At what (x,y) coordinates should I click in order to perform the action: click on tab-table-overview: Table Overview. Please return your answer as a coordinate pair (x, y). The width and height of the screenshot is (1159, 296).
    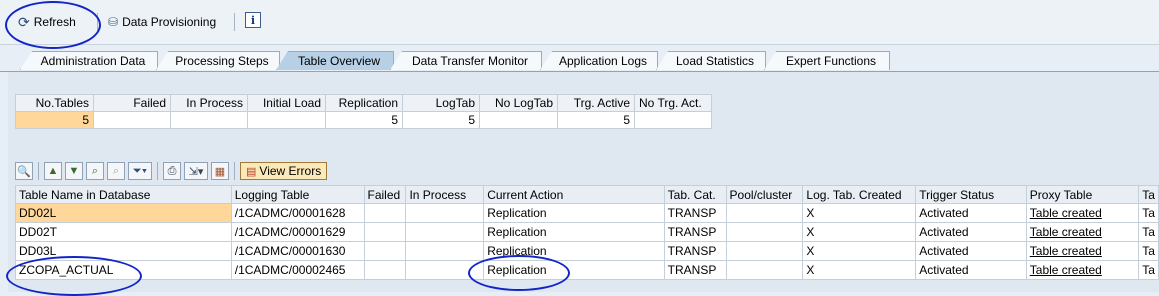
    Looking at the image, I should click on (335, 60).